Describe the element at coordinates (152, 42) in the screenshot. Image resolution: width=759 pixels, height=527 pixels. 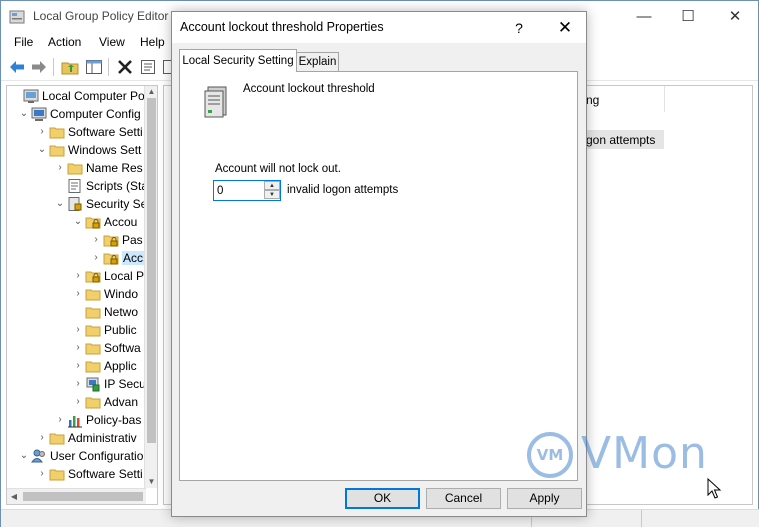
I see `menu-help: Help` at that location.